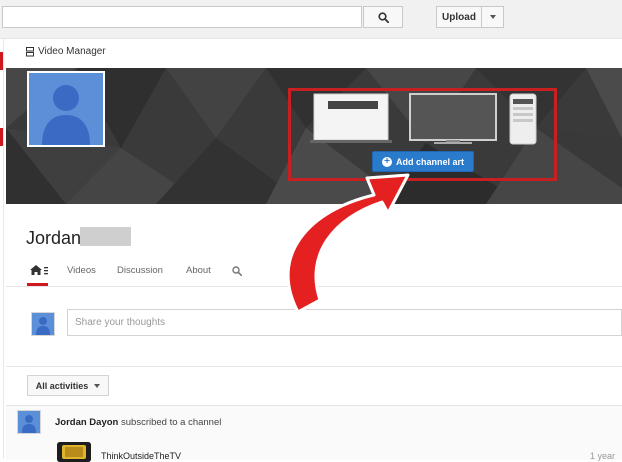 The height and width of the screenshot is (462, 622). I want to click on tab-search-icon, so click(237, 271).